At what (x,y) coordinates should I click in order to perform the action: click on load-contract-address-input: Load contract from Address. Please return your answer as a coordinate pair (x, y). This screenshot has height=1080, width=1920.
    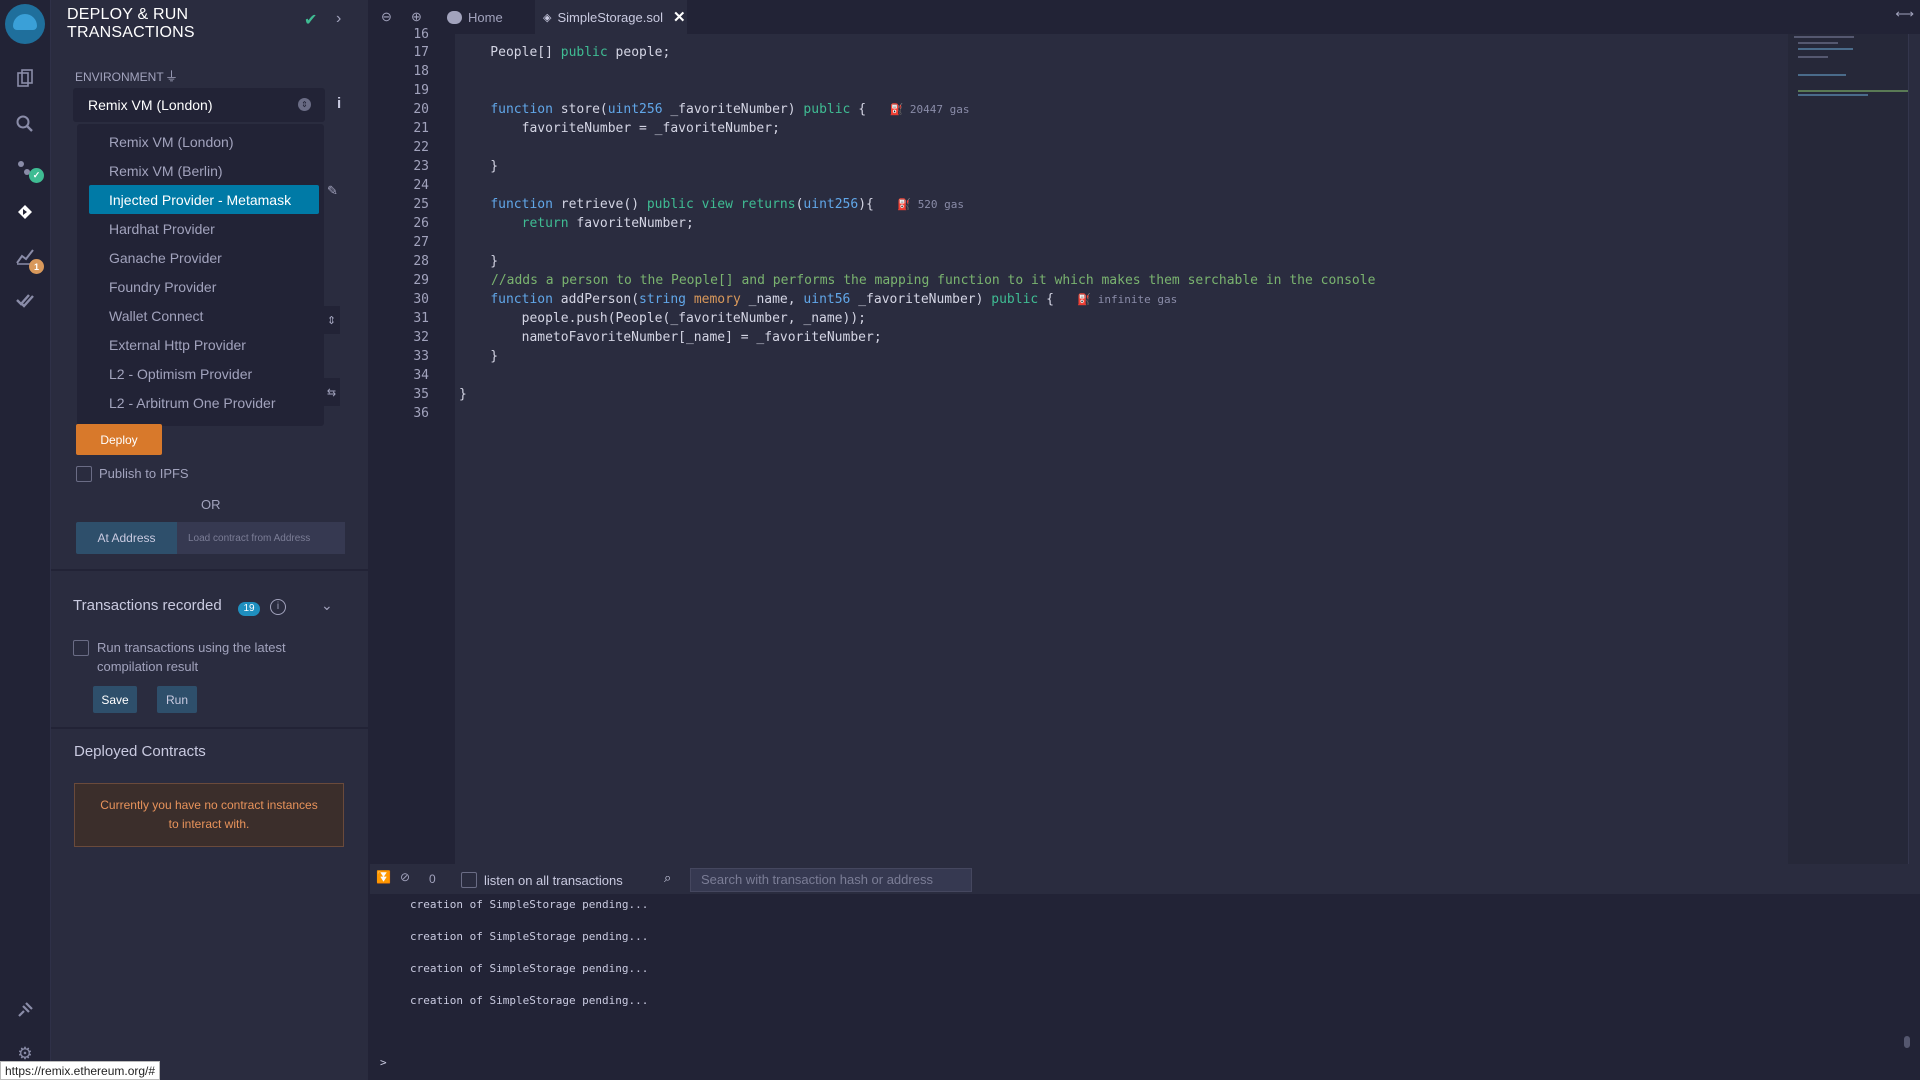
    Looking at the image, I should click on (261, 538).